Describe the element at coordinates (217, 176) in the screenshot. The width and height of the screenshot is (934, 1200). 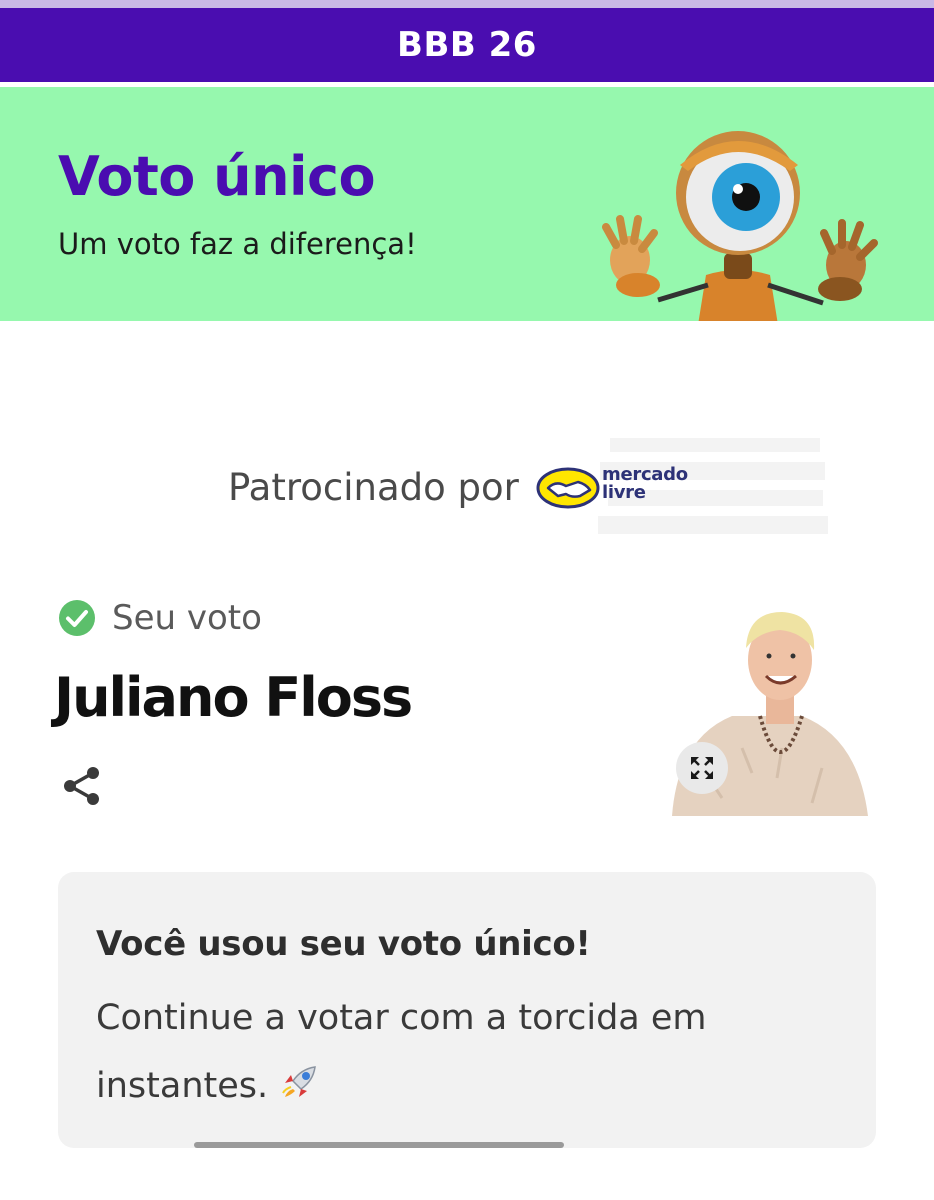
I see `banner-title: Voto único` at that location.